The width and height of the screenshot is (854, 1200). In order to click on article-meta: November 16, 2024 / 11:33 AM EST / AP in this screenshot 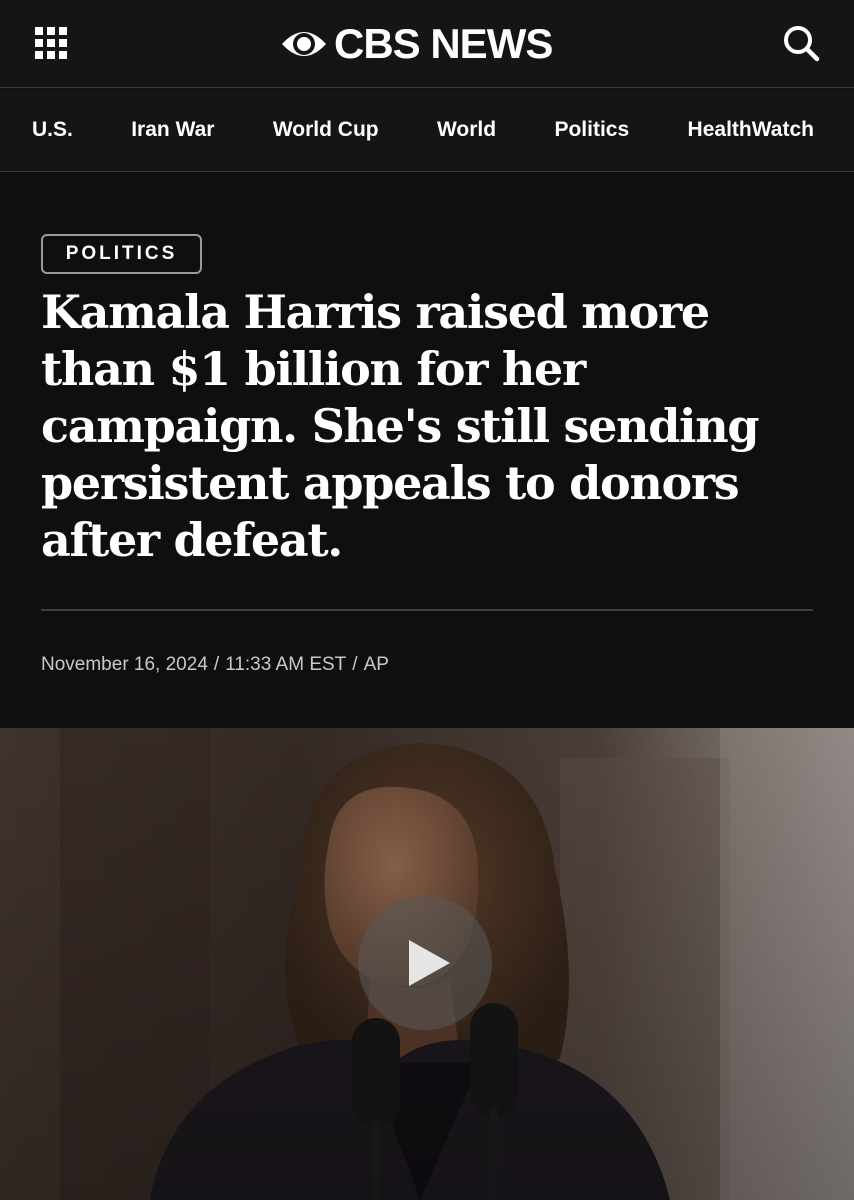, I will do `click(215, 665)`.